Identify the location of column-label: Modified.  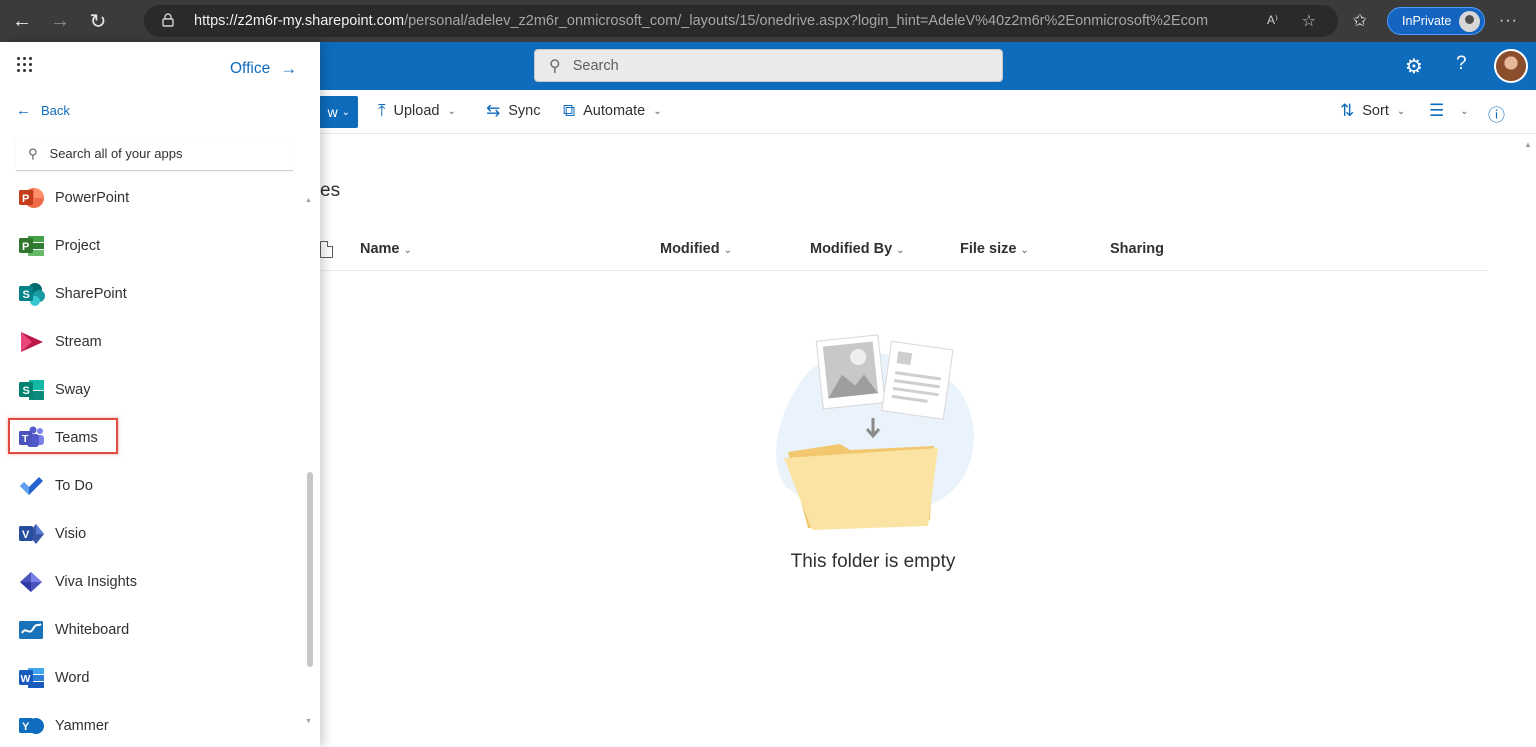
(690, 249).